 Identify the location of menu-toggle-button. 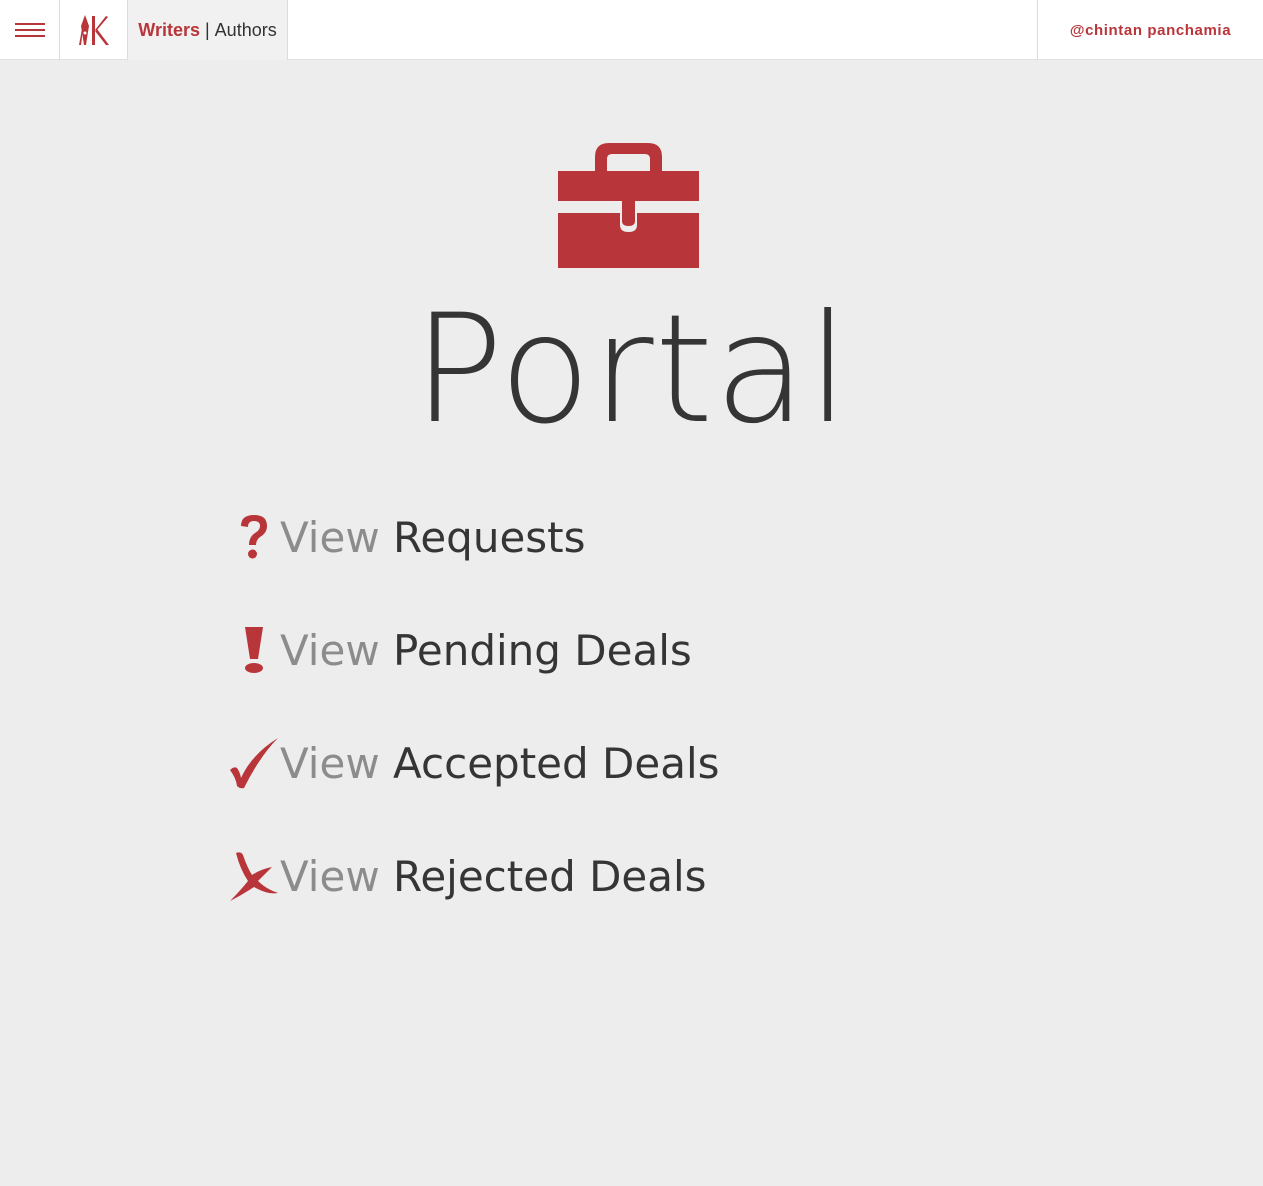
(30, 30).